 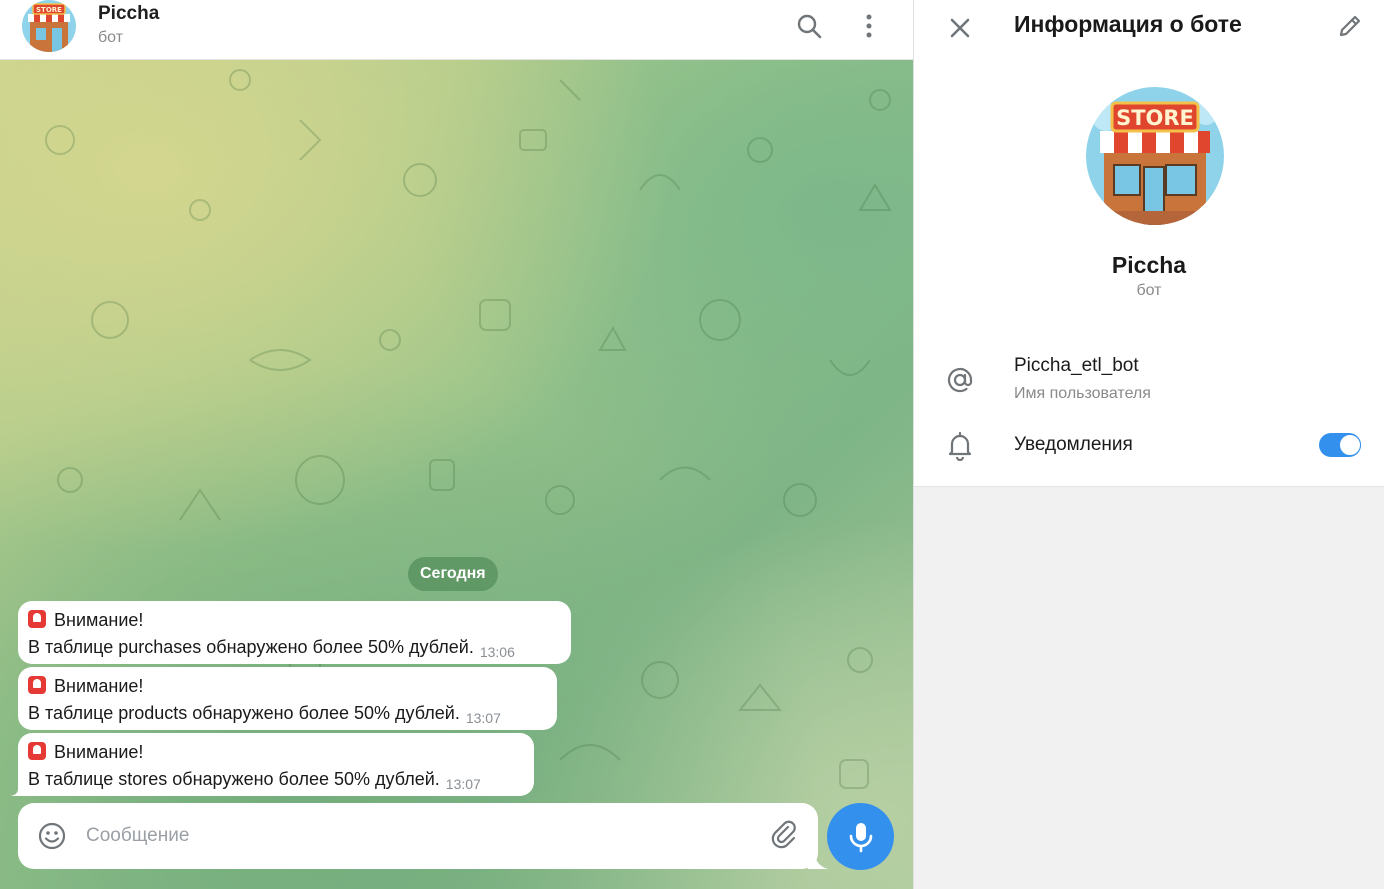 I want to click on search-button, so click(x=809, y=26).